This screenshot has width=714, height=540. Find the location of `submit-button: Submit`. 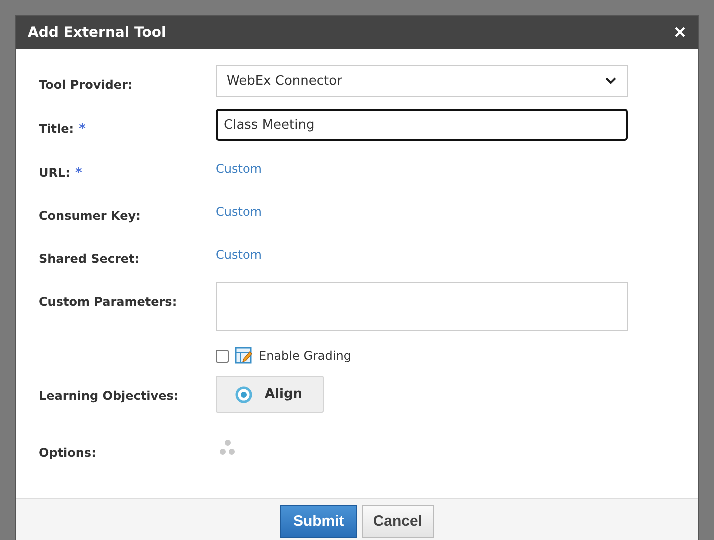

submit-button: Submit is located at coordinates (319, 521).